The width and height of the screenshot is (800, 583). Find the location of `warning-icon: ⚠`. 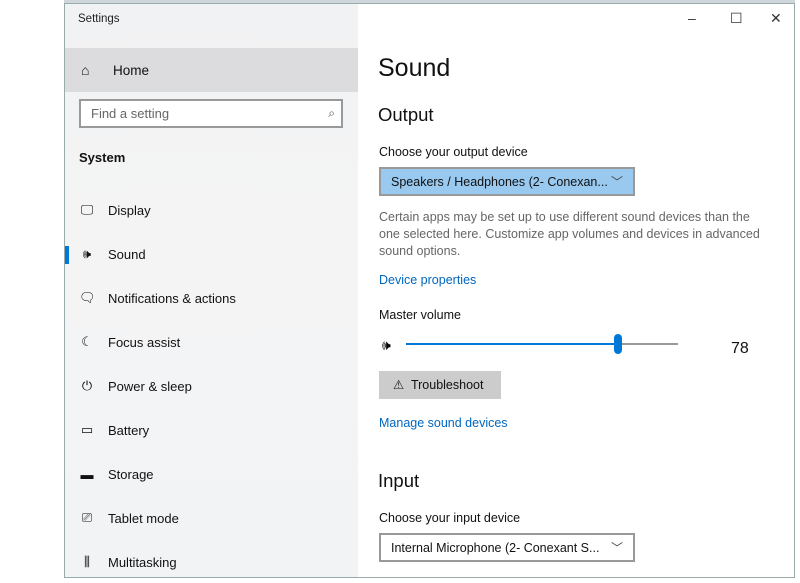

warning-icon: ⚠ is located at coordinates (399, 385).